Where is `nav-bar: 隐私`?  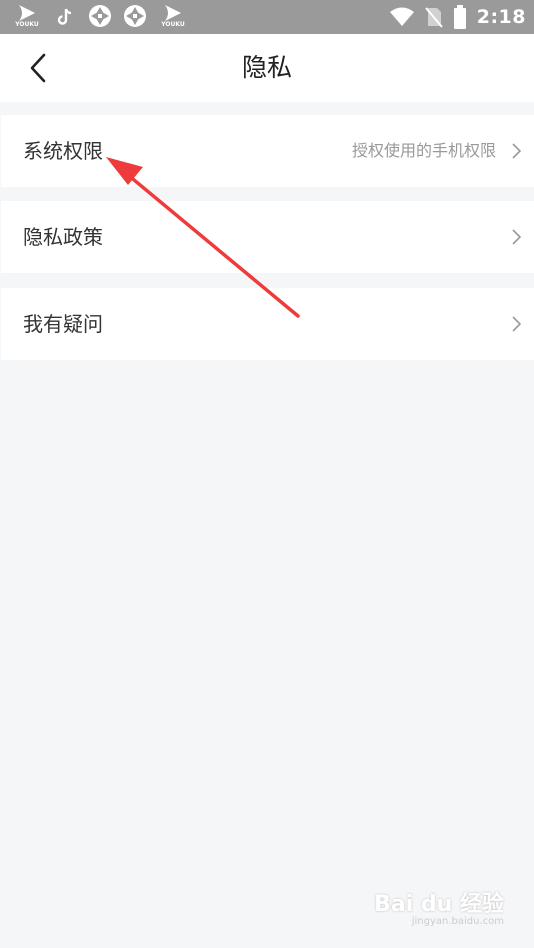 nav-bar: 隐私 is located at coordinates (267, 68).